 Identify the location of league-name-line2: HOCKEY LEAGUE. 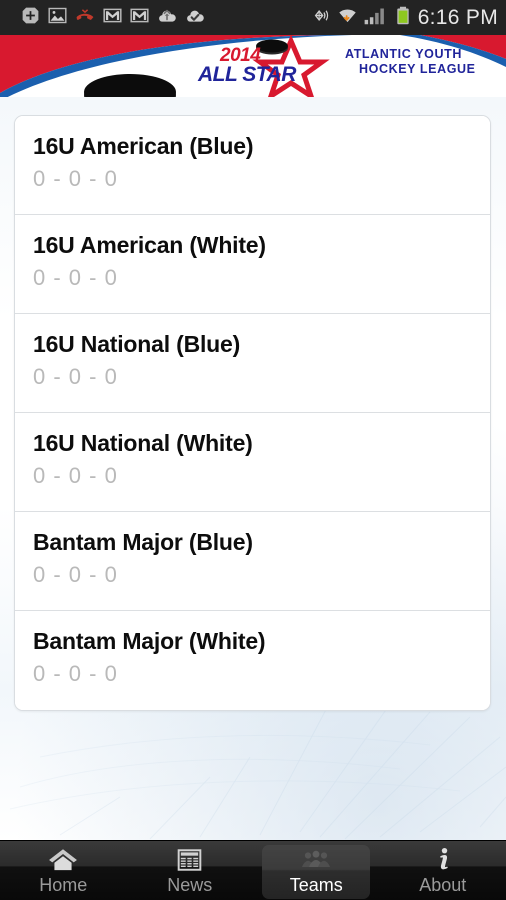
(417, 69).